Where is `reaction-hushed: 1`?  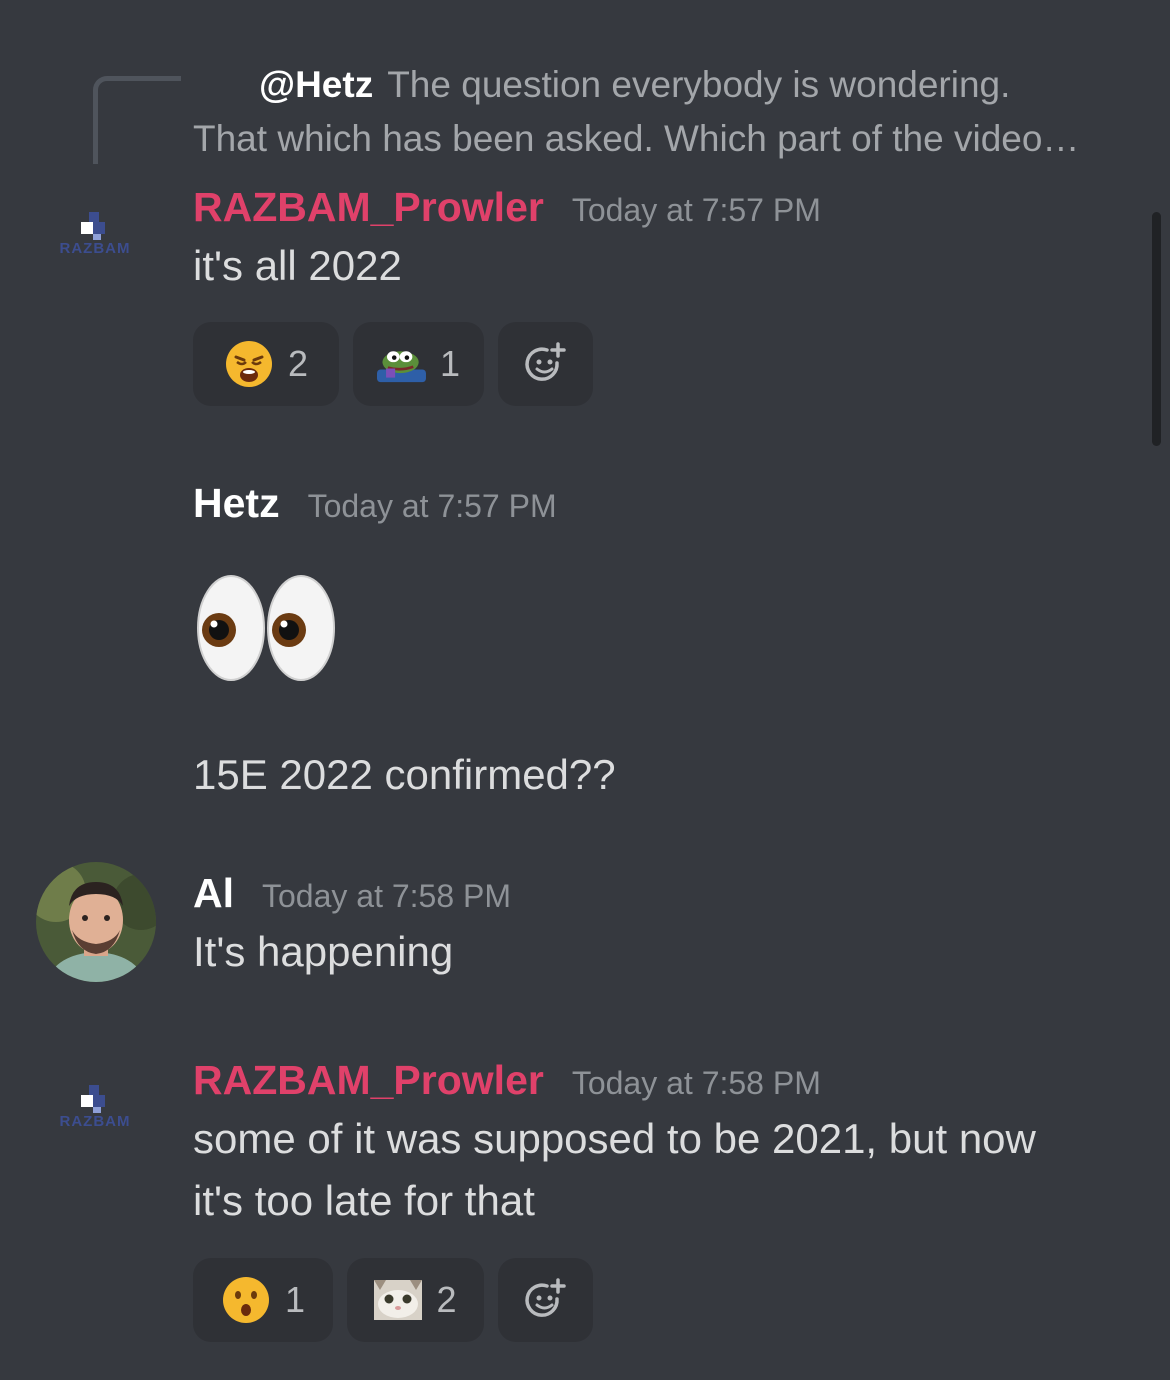 reaction-hushed: 1 is located at coordinates (263, 1300).